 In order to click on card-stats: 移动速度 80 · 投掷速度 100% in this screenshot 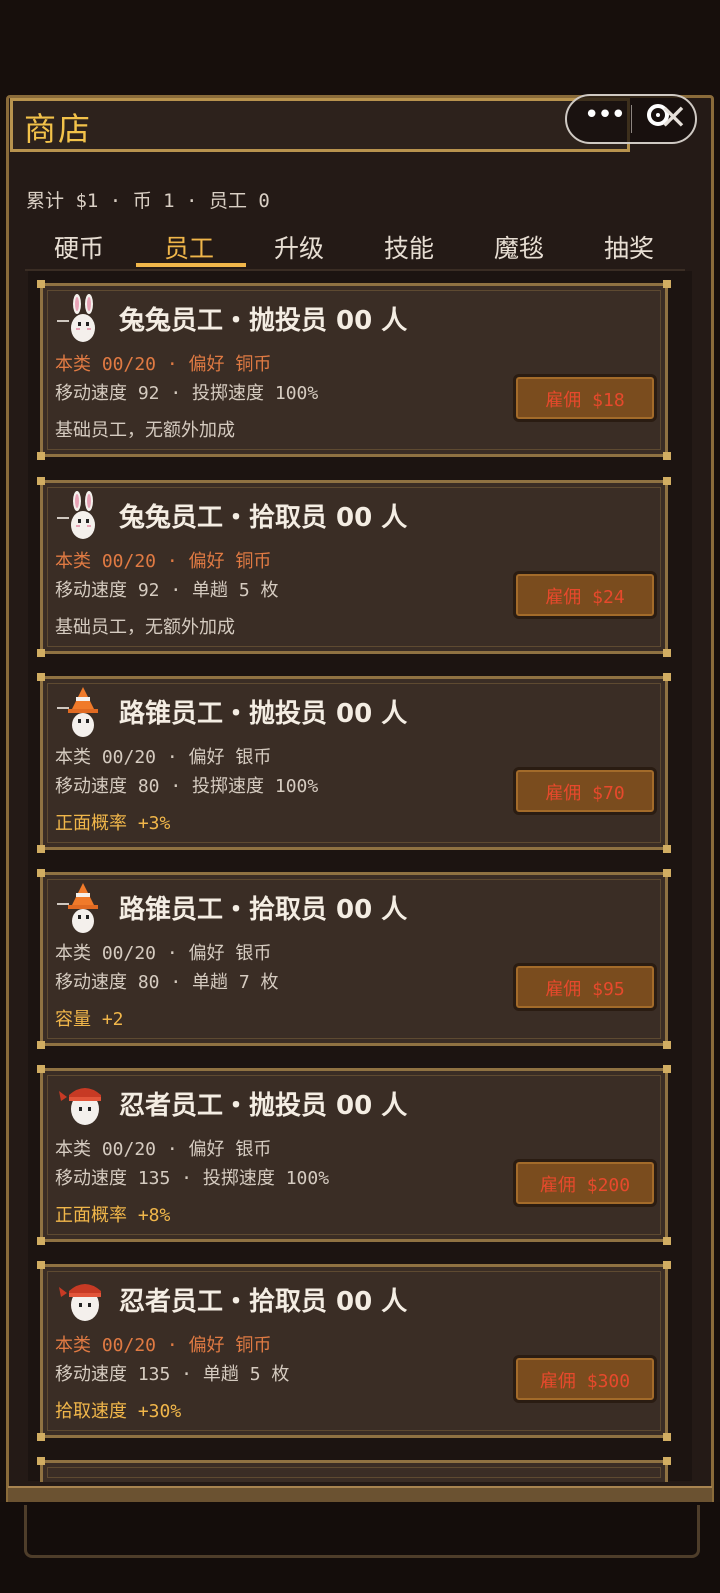, I will do `click(187, 786)`.